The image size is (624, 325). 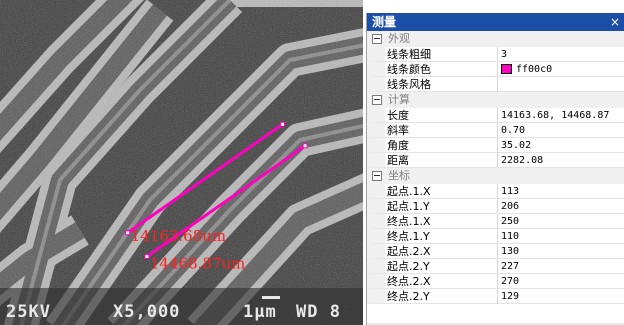 What do you see at coordinates (522, 160) in the screenshot?
I see `property-value-text: 2282.08` at bounding box center [522, 160].